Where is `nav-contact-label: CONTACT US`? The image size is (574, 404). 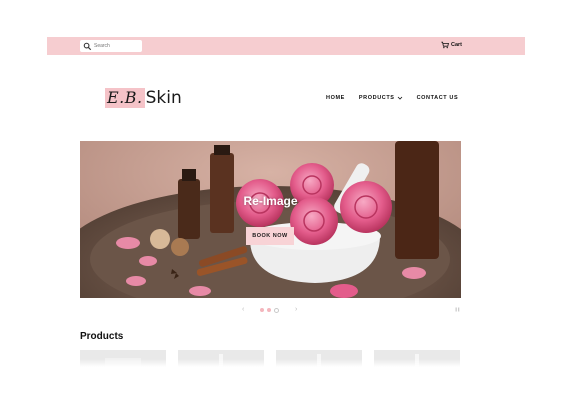
nav-contact-label: CONTACT US is located at coordinates (437, 98).